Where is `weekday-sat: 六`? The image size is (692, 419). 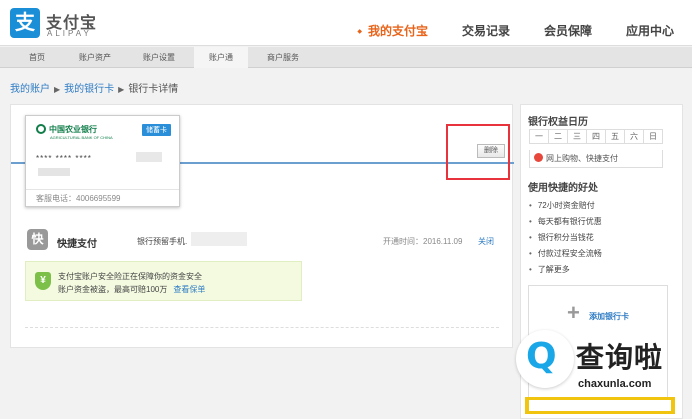 weekday-sat: 六 is located at coordinates (634, 136).